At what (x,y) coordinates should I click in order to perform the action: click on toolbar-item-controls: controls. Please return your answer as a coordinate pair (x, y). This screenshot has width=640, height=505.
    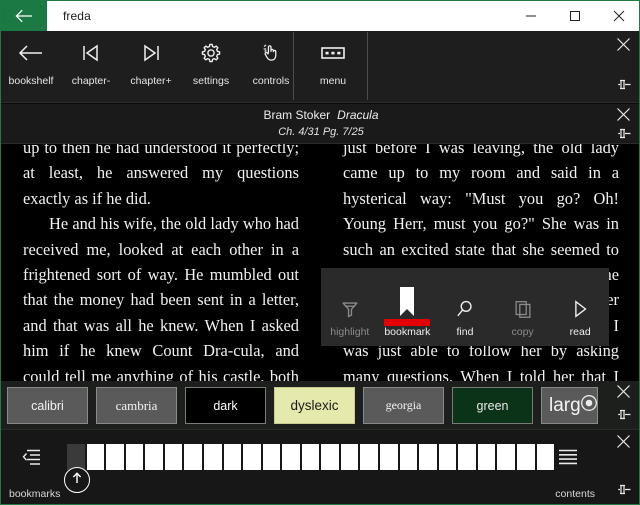
    Looking at the image, I should click on (271, 67).